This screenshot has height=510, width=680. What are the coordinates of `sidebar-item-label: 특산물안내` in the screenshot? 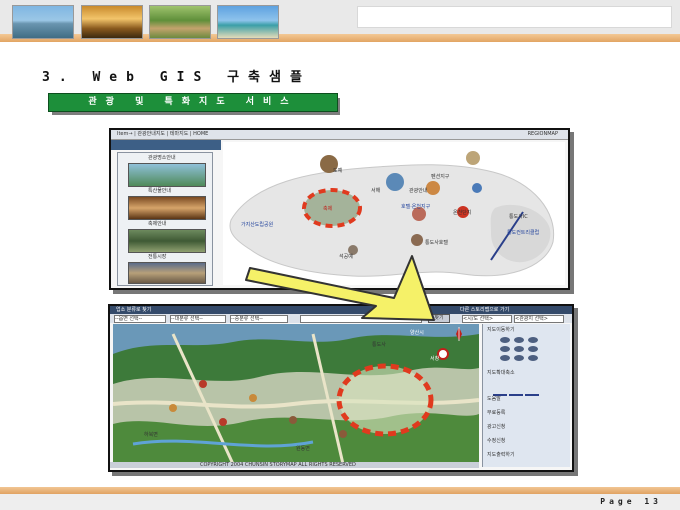 It's located at (160, 191).